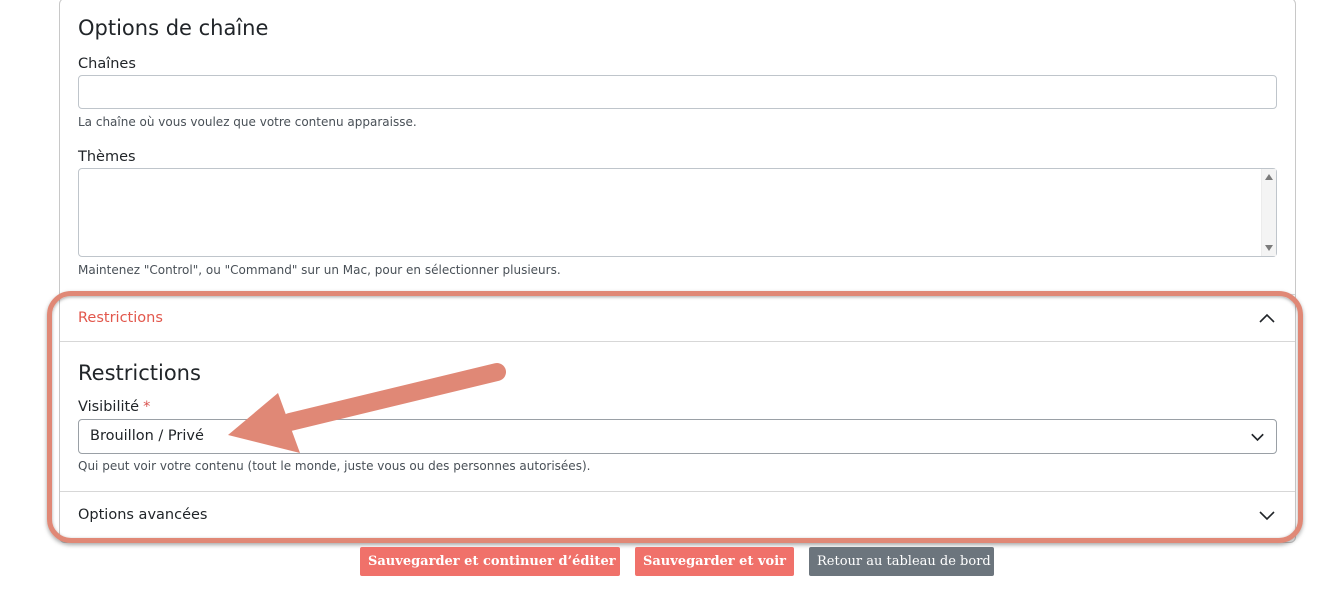  I want to click on visibility-select: Brouillon / Privé, so click(677, 436).